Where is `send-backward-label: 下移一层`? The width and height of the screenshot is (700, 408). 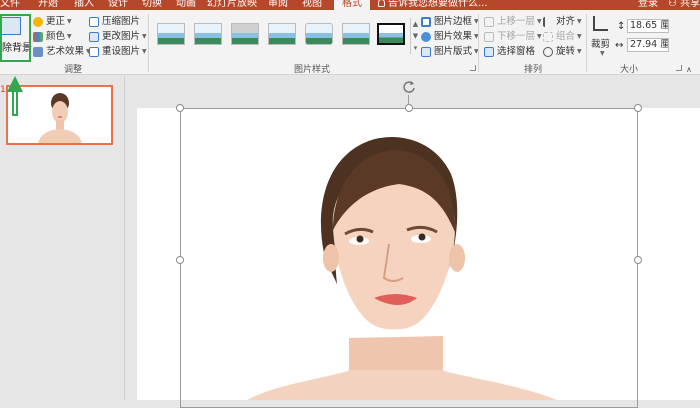 send-backward-label: 下移一层 is located at coordinates (516, 36).